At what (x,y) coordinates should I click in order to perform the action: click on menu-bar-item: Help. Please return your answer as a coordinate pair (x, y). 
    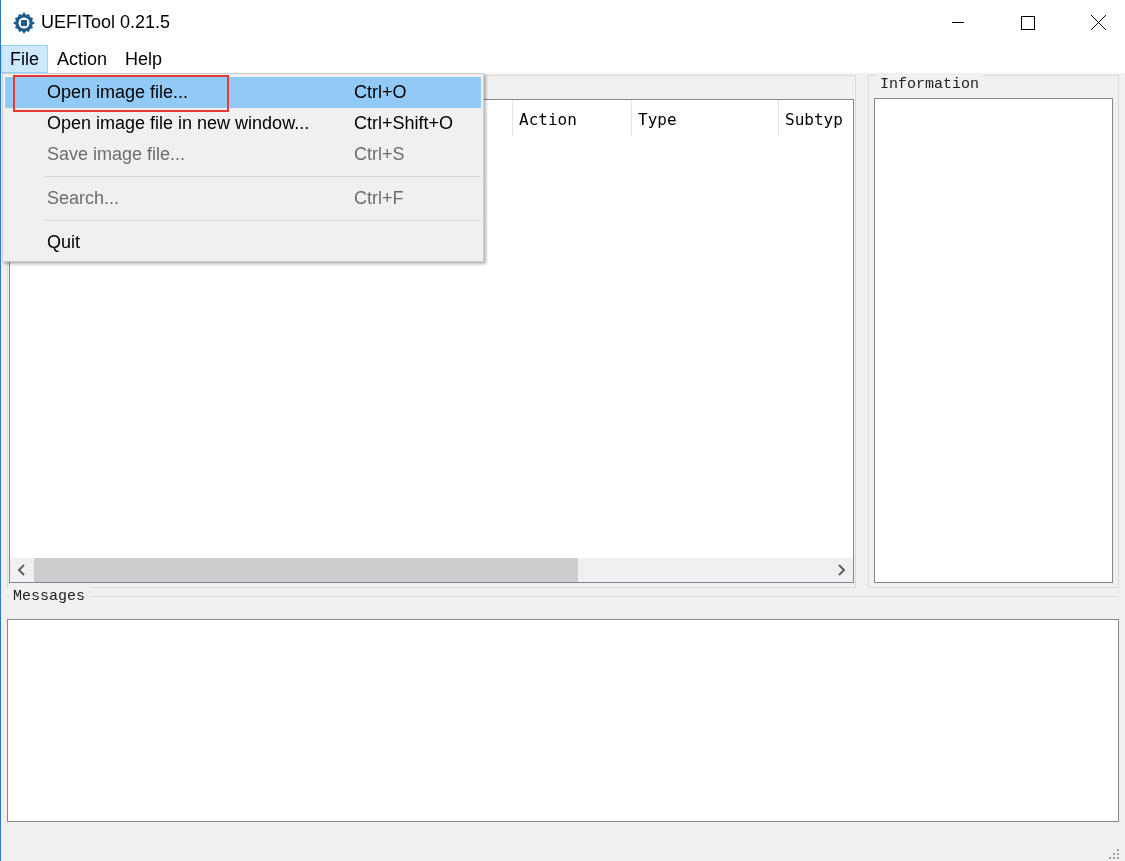
    Looking at the image, I should click on (144, 59).